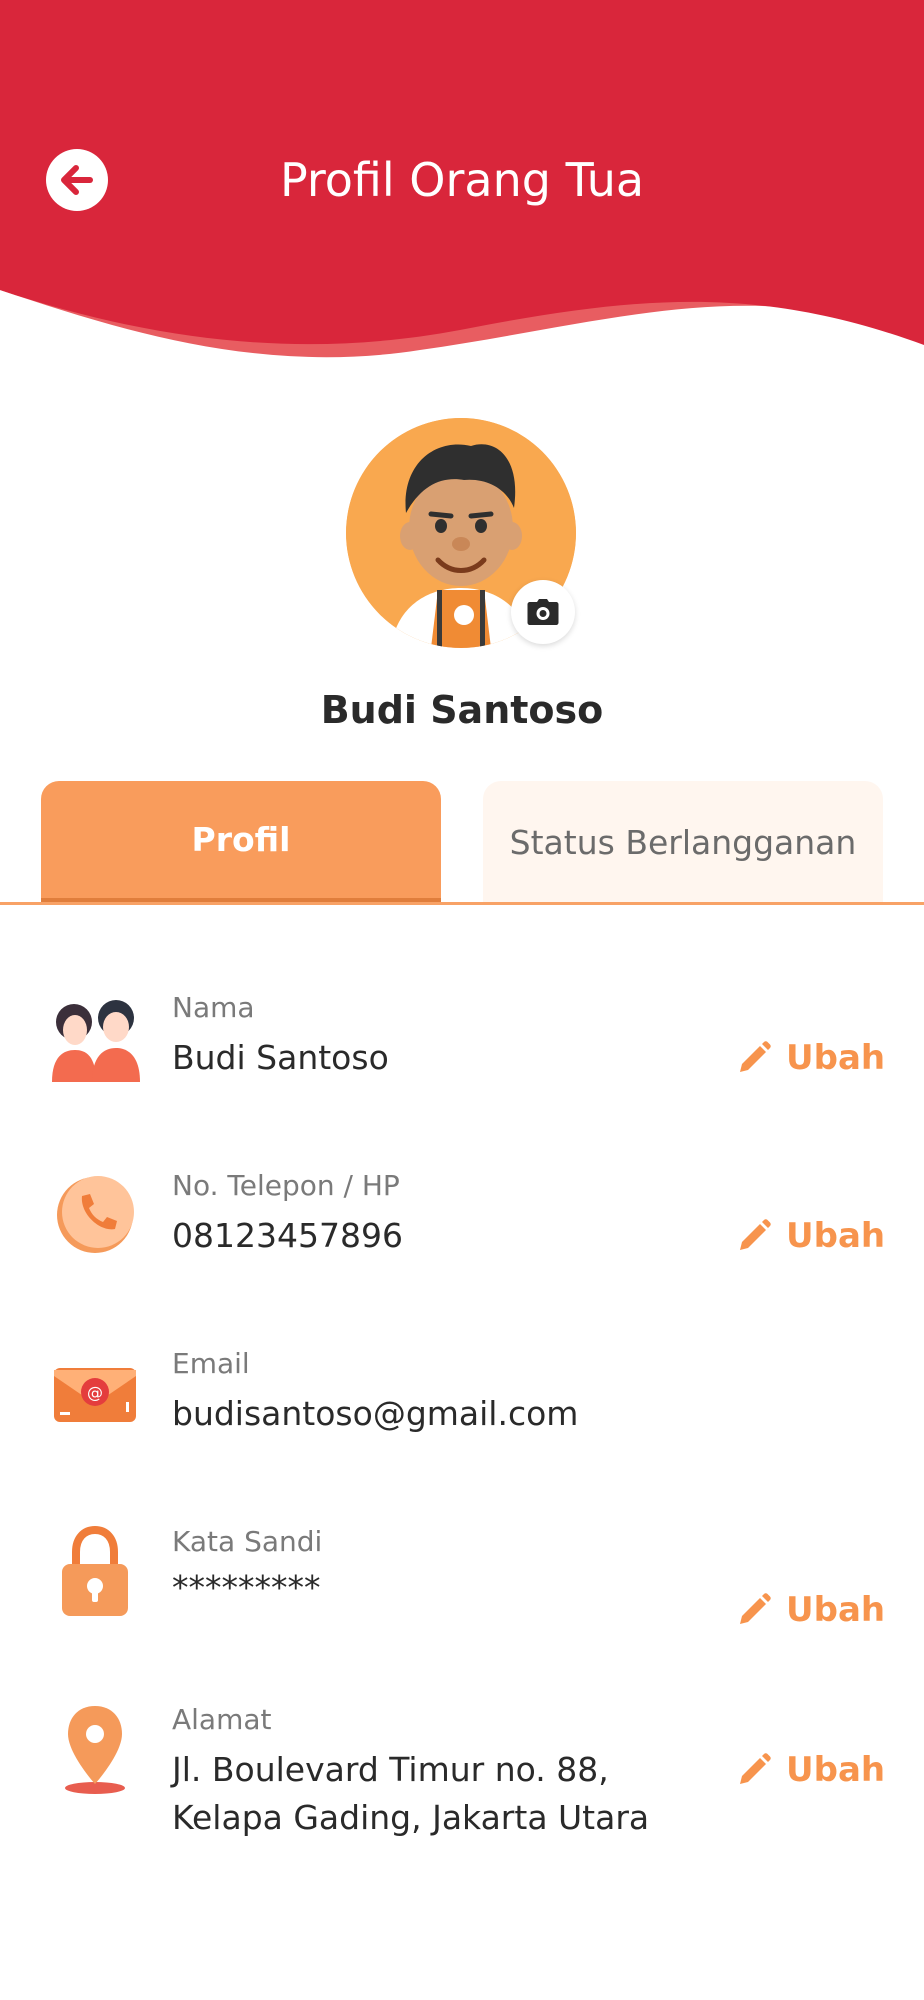 This screenshot has height=2000, width=924. Describe the element at coordinates (95, 1750) in the screenshot. I see `location-pin-icon` at that location.